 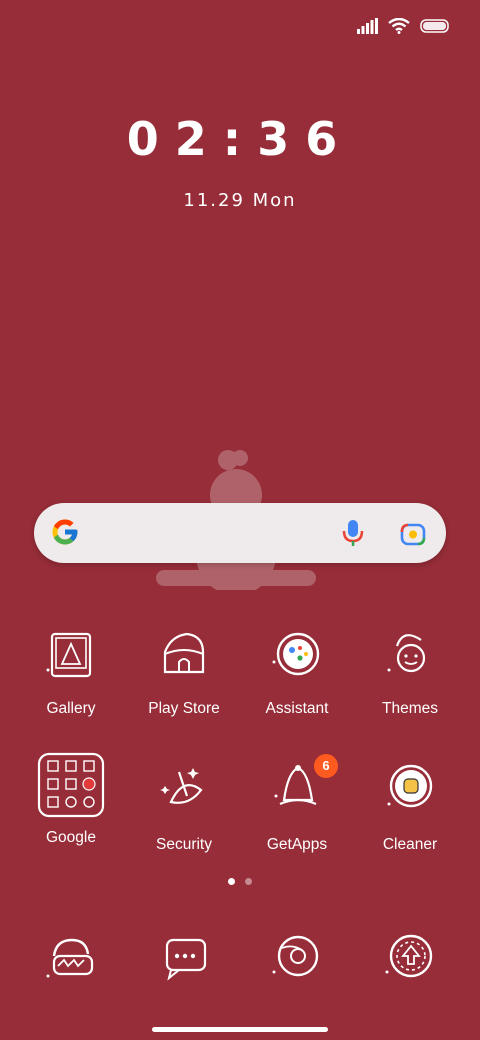 I want to click on battery-icon, so click(x=434, y=26).